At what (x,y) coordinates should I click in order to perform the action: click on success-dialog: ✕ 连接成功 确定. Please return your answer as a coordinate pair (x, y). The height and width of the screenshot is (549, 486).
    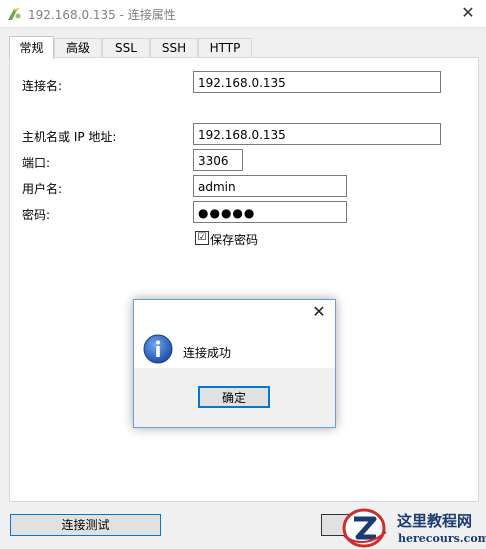
    Looking at the image, I should click on (234, 363).